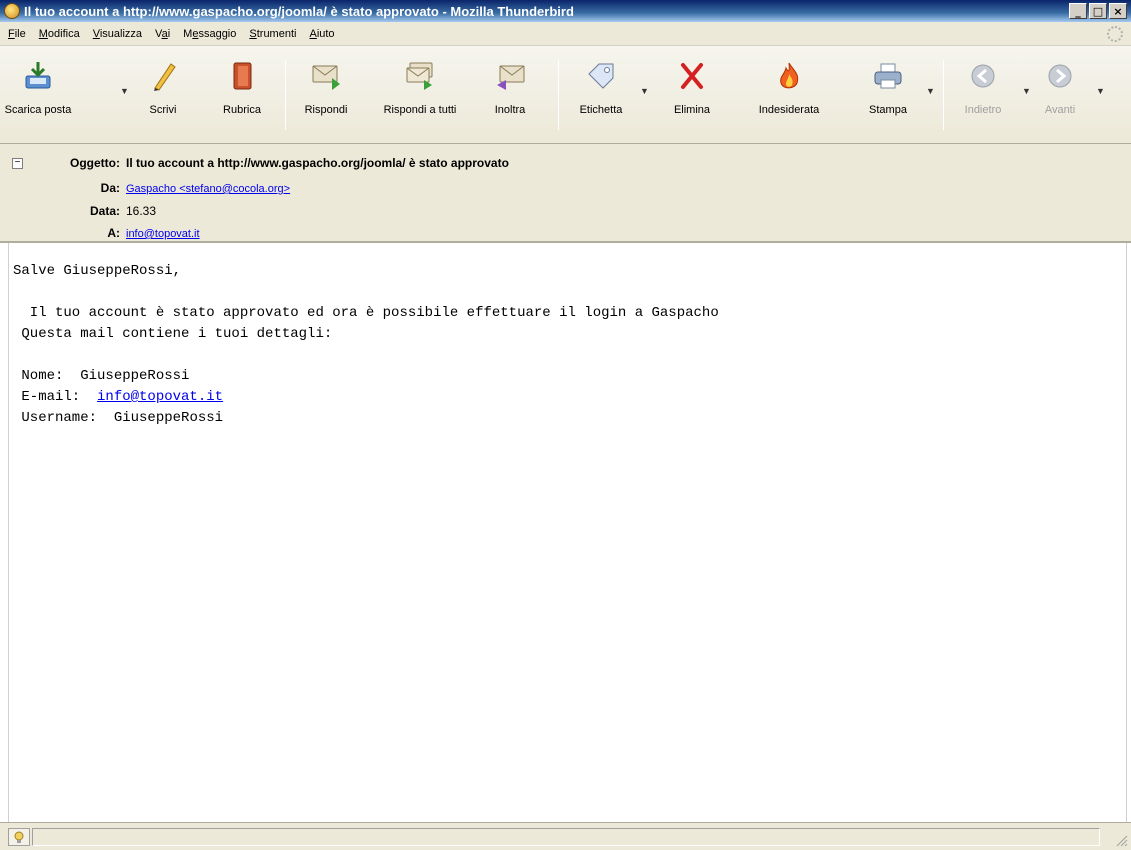 This screenshot has width=1131, height=850. Describe the element at coordinates (1060, 96) in the screenshot. I see `forward-nav-button: Avanti` at that location.